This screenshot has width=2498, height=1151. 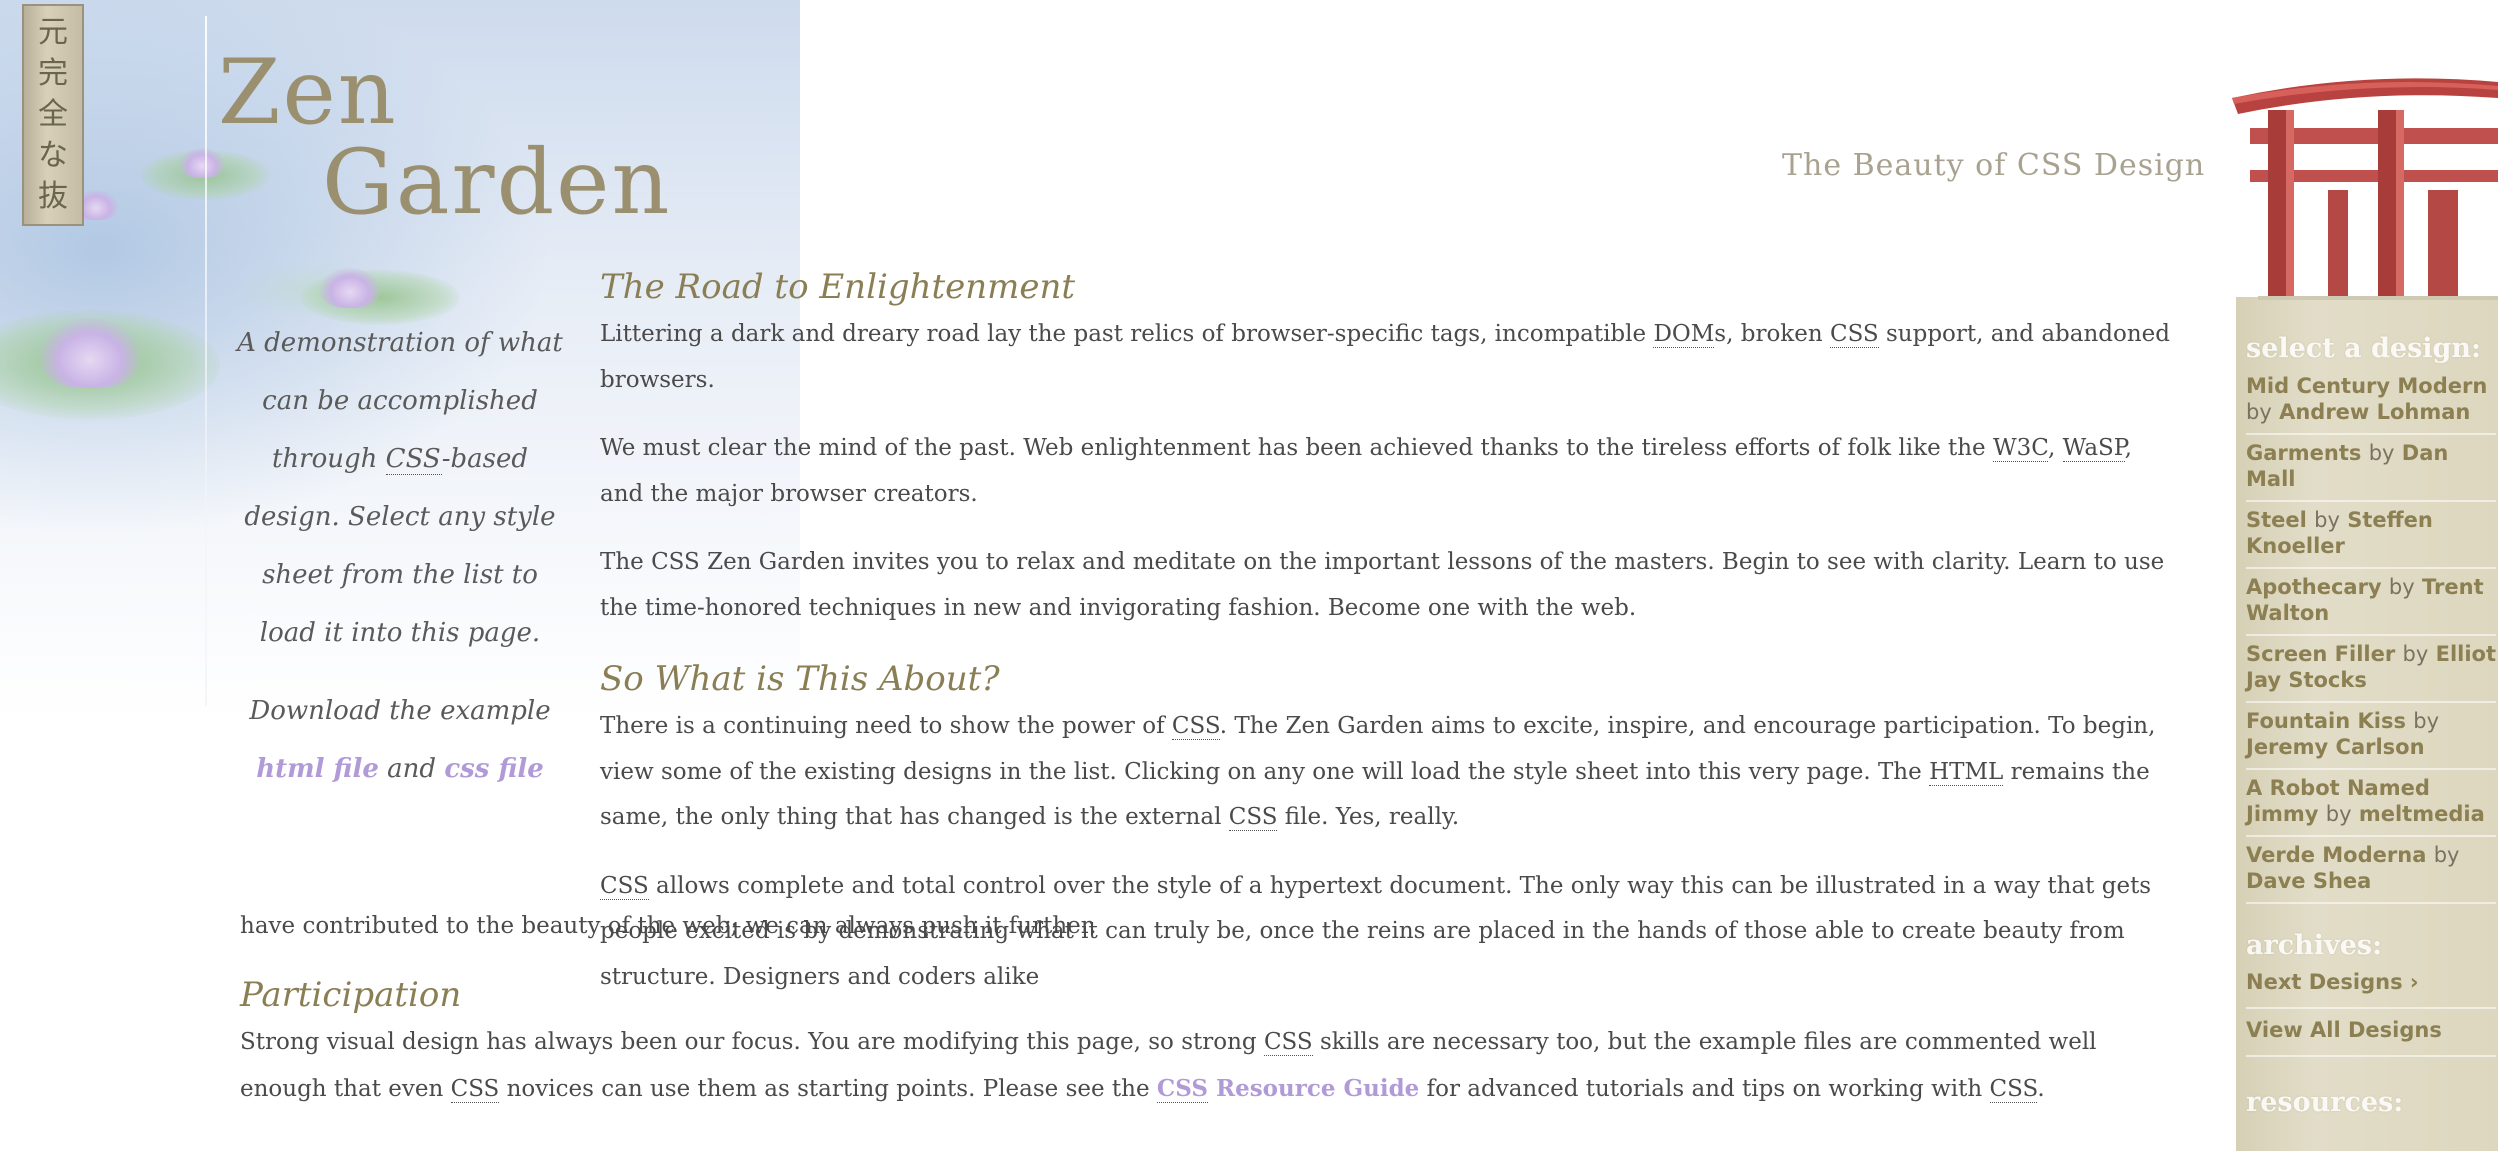 What do you see at coordinates (53, 197) in the screenshot?
I see `kanji-char: 抜` at bounding box center [53, 197].